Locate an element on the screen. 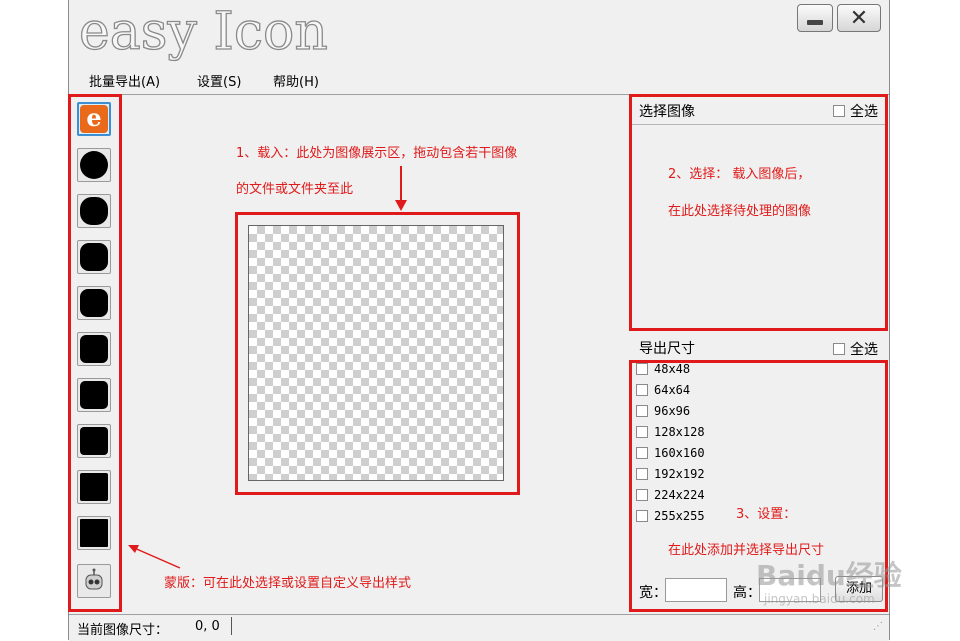 This screenshot has height=641, width=960. close-button: ✕ is located at coordinates (859, 18).